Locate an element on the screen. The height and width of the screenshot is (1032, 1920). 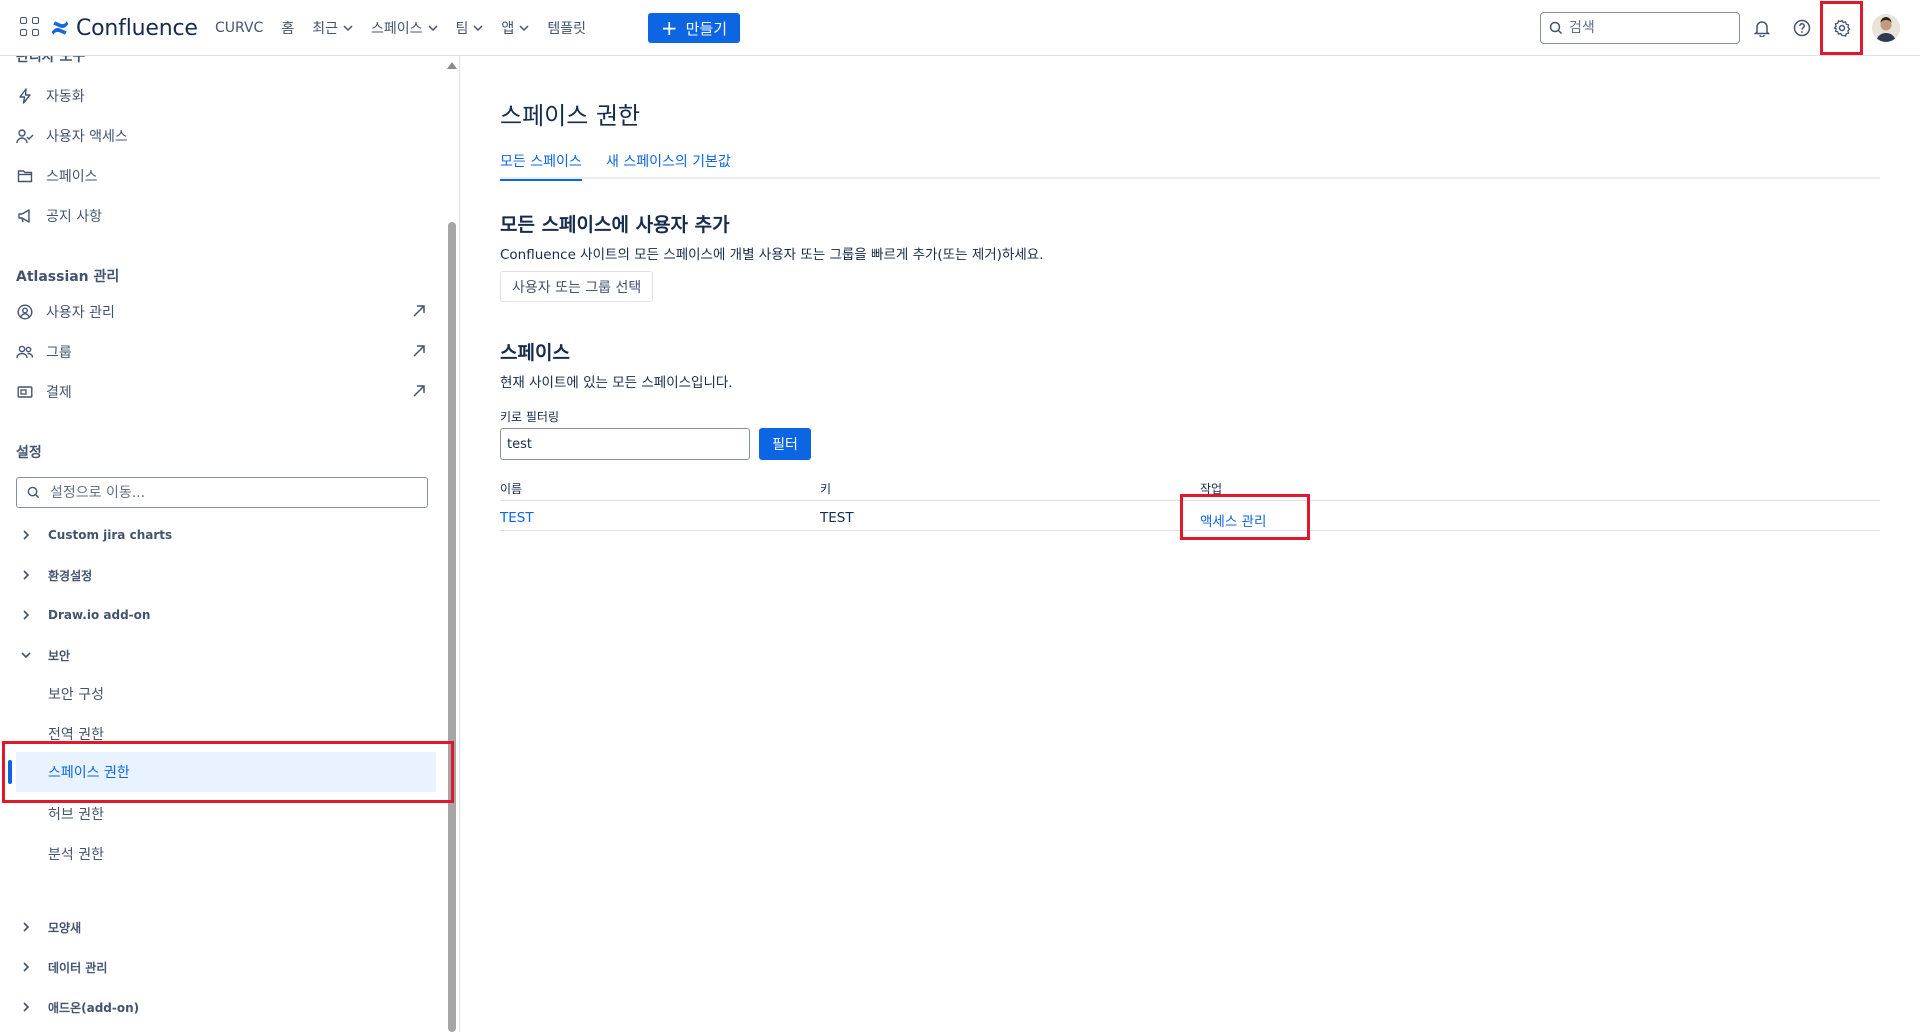
confluence-logo-icon is located at coordinates (60, 28).